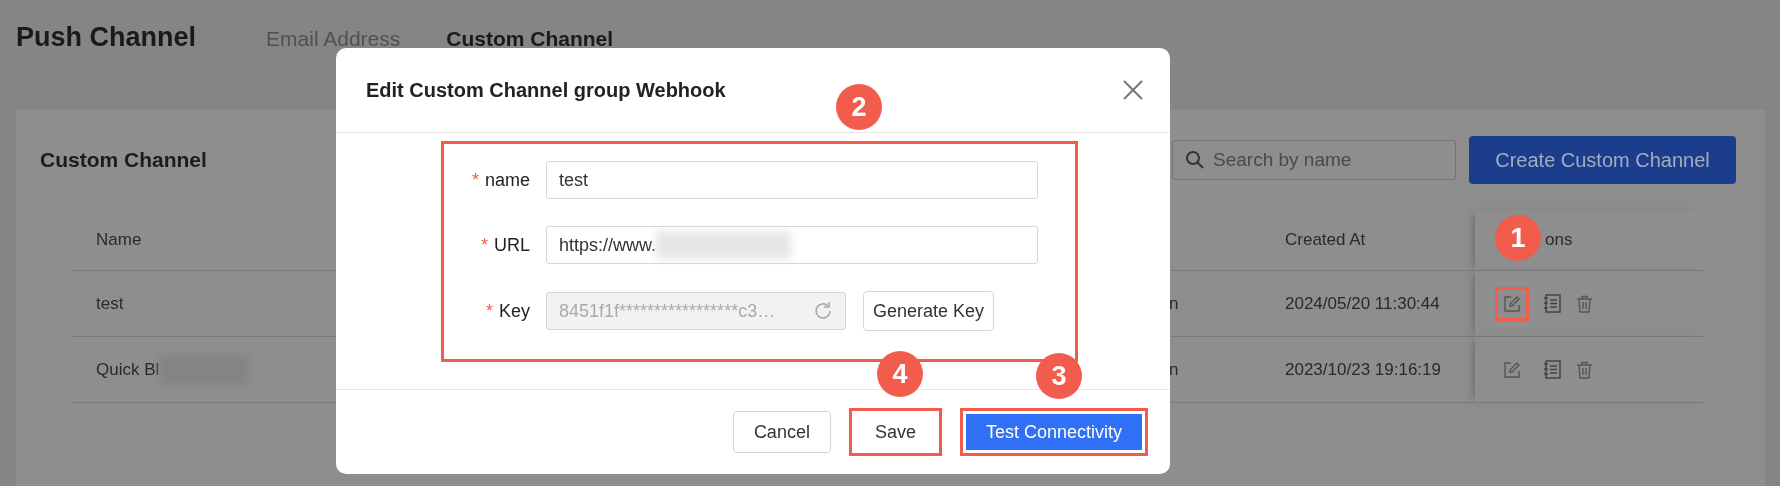 This screenshot has height=486, width=1780. What do you see at coordinates (1363, 369) in the screenshot?
I see `table-cell: 2023/10/23 19:16:19` at bounding box center [1363, 369].